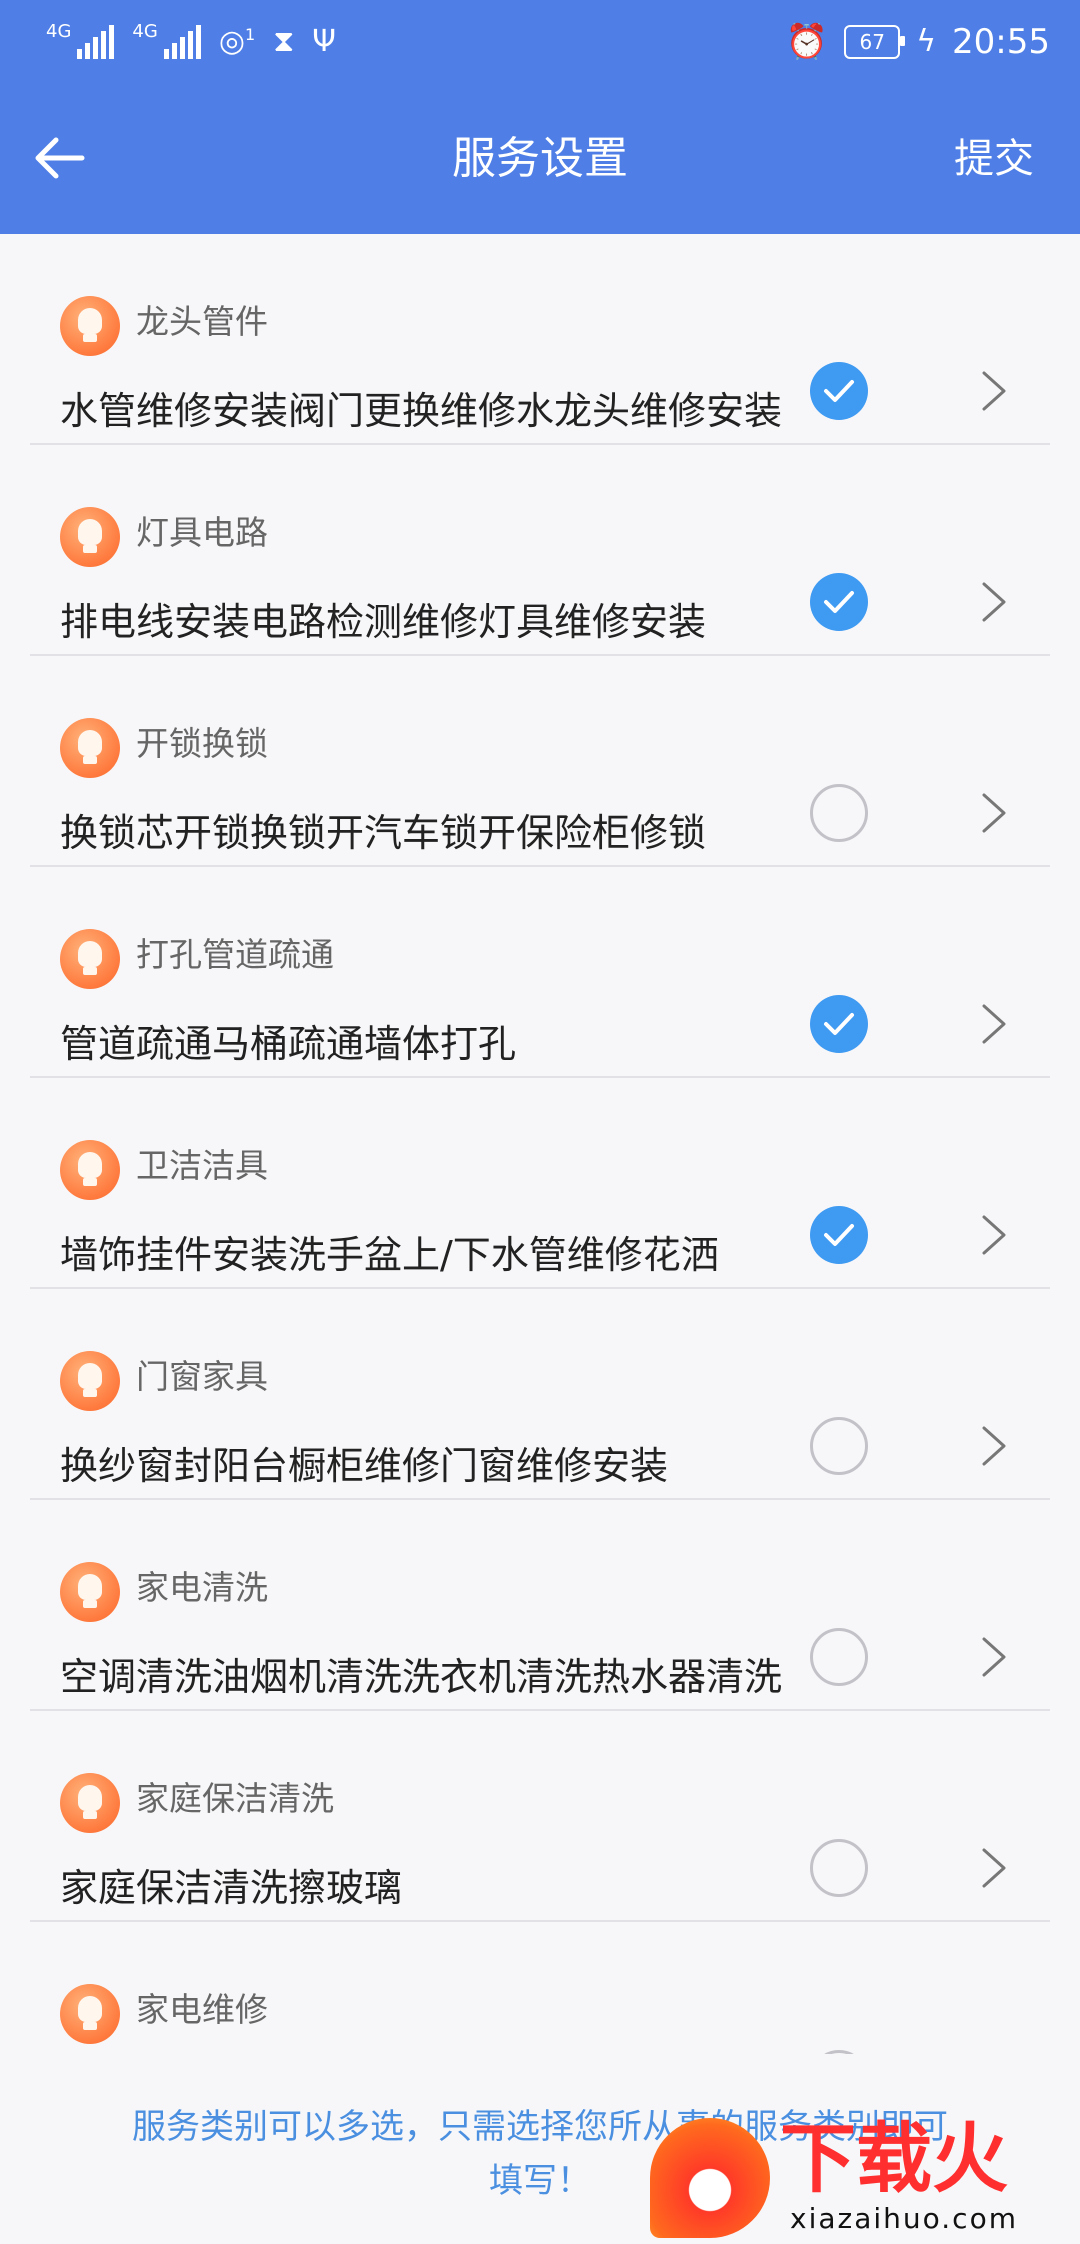  What do you see at coordinates (540, 1605) in the screenshot?
I see `service-row: 家电清洗空调清洗油烟机清洗洗衣机清洗热水器清洗` at bounding box center [540, 1605].